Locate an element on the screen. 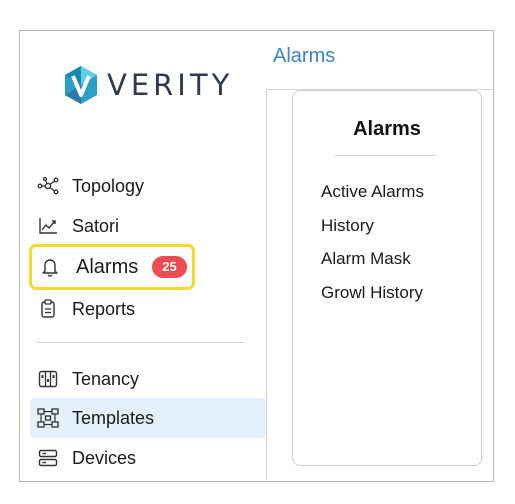 Image resolution: width=515 pixels, height=504 pixels. tenancy-icon is located at coordinates (48, 379).